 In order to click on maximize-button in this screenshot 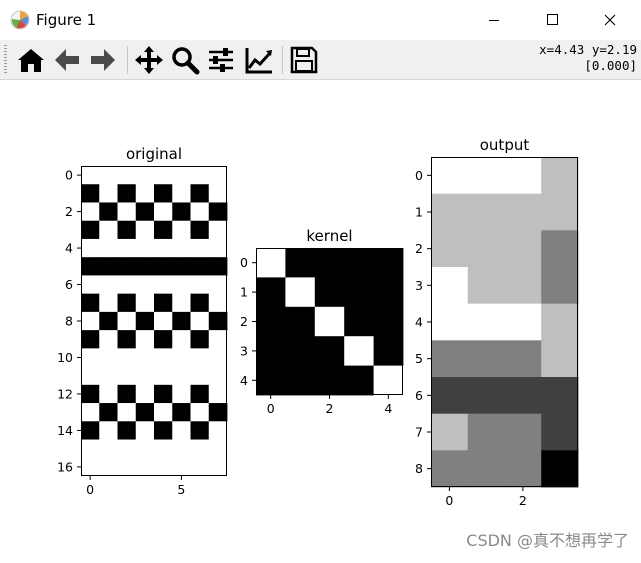, I will do `click(552, 20)`.